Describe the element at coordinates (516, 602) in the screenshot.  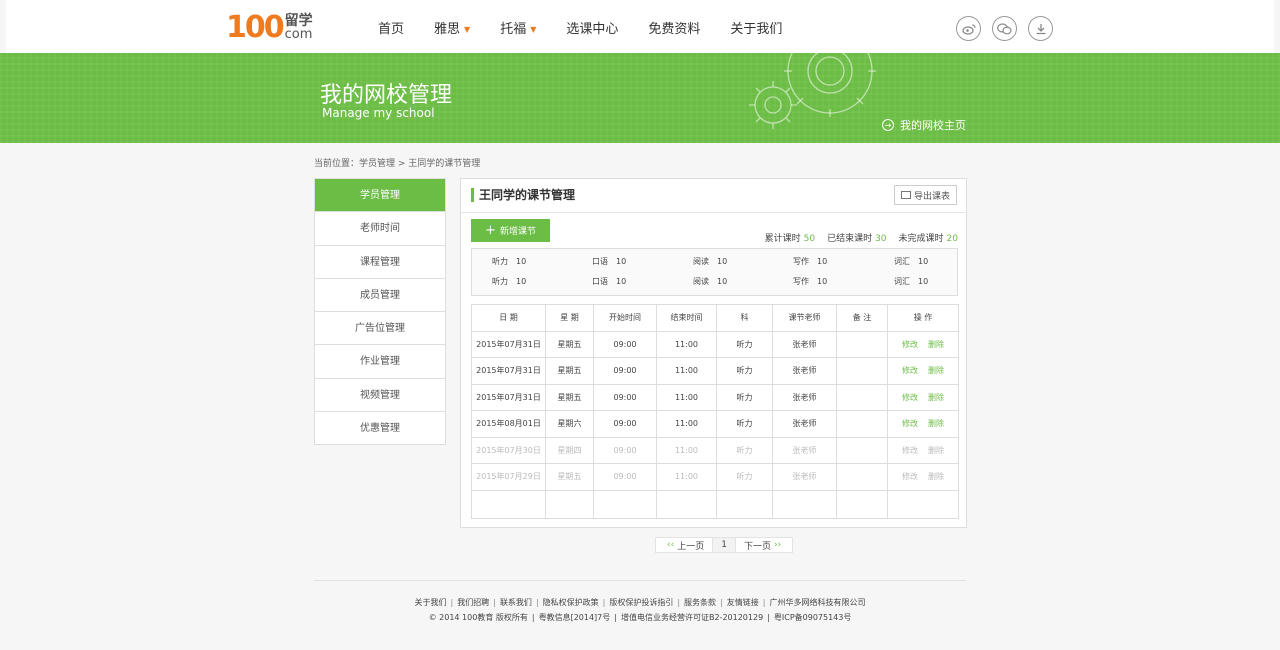
I see `footer-link: 联系我们` at that location.